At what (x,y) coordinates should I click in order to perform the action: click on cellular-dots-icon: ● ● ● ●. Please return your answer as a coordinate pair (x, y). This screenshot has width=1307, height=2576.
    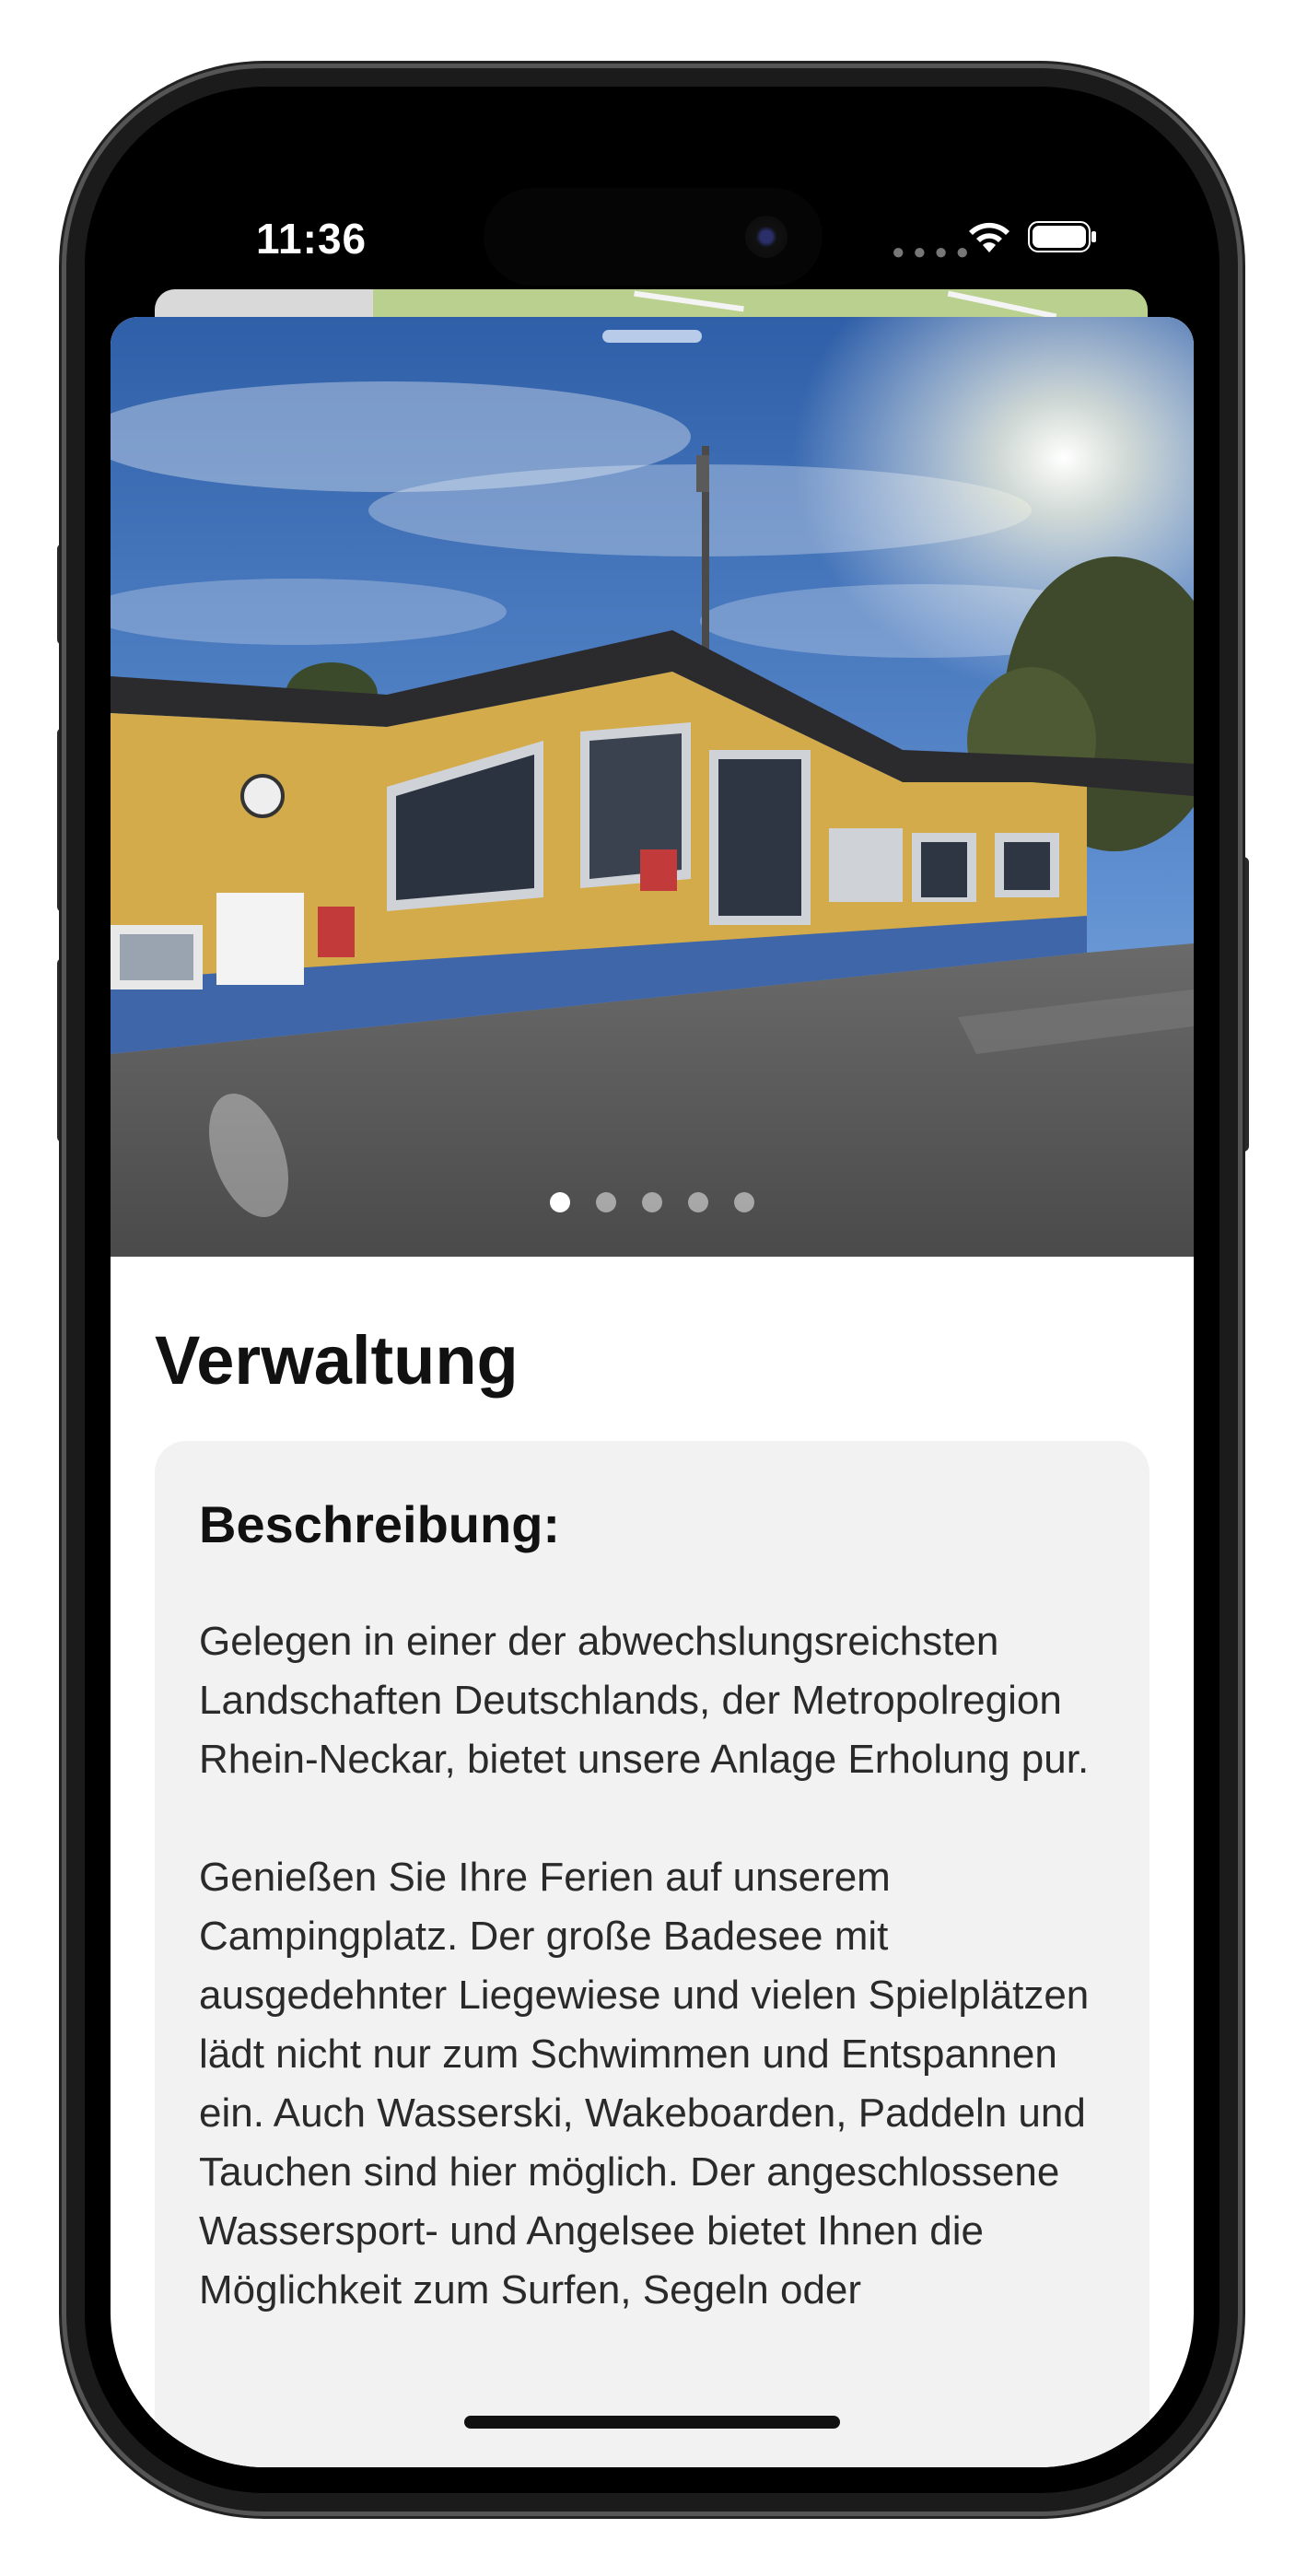
    Looking at the image, I should click on (931, 252).